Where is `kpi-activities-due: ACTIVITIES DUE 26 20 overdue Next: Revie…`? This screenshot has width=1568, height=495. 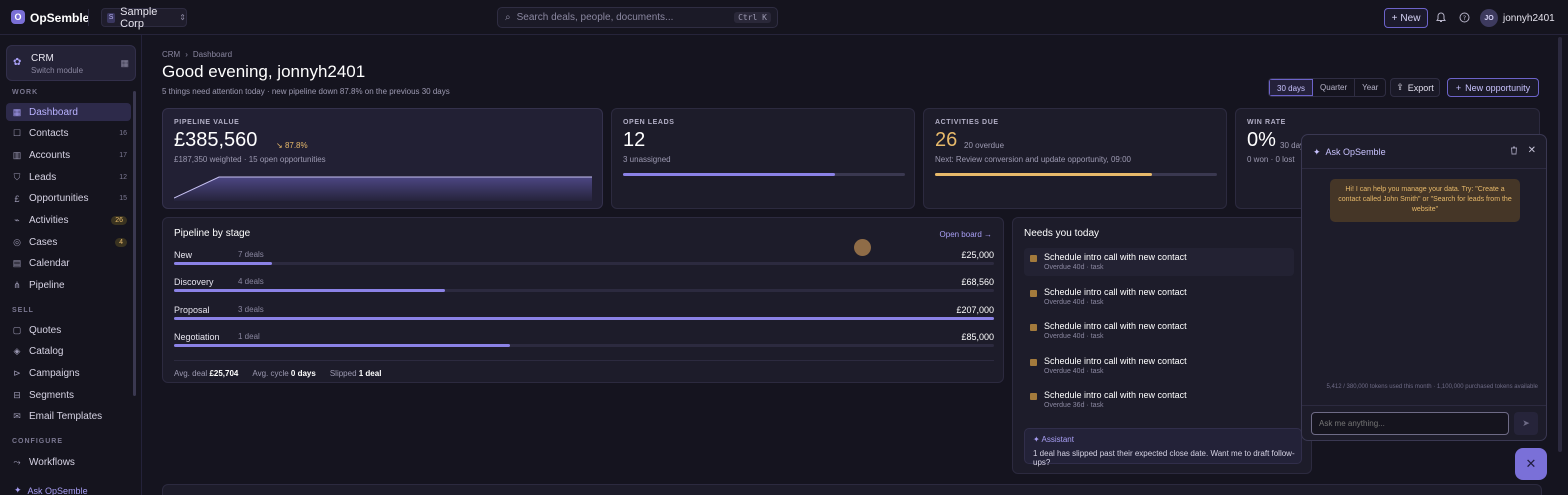
kpi-activities-due: ACTIVITIES DUE 26 20 overdue Next: Revie… is located at coordinates (1075, 158).